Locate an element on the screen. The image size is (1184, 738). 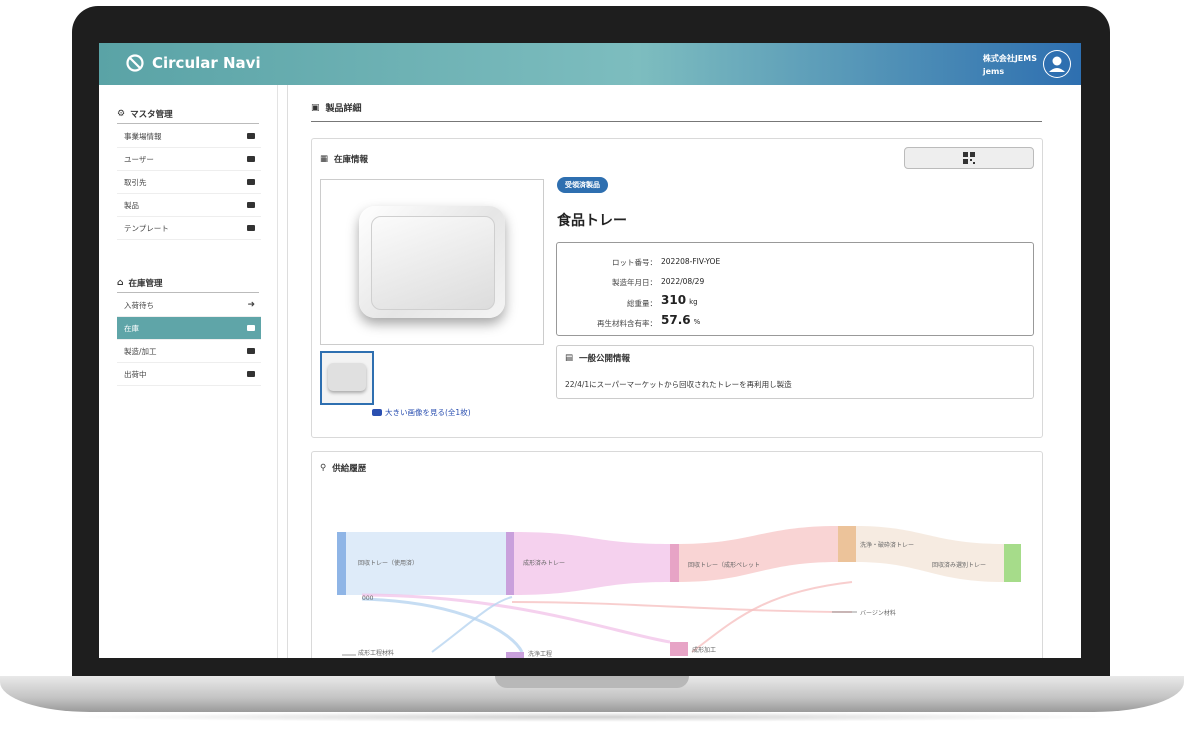
cubes-icon: ▦ is located at coordinates (324, 159).